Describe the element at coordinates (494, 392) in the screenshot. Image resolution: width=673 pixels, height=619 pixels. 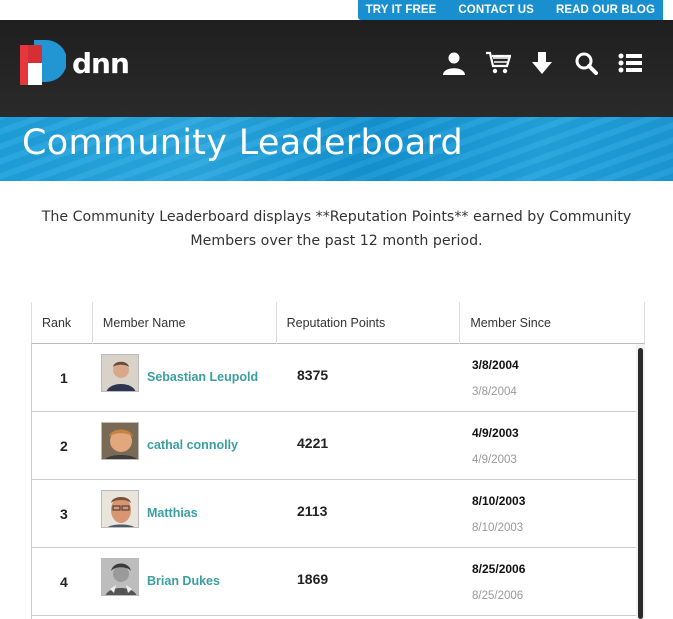
I see `member-since-subtext: 3/8/2004` at that location.